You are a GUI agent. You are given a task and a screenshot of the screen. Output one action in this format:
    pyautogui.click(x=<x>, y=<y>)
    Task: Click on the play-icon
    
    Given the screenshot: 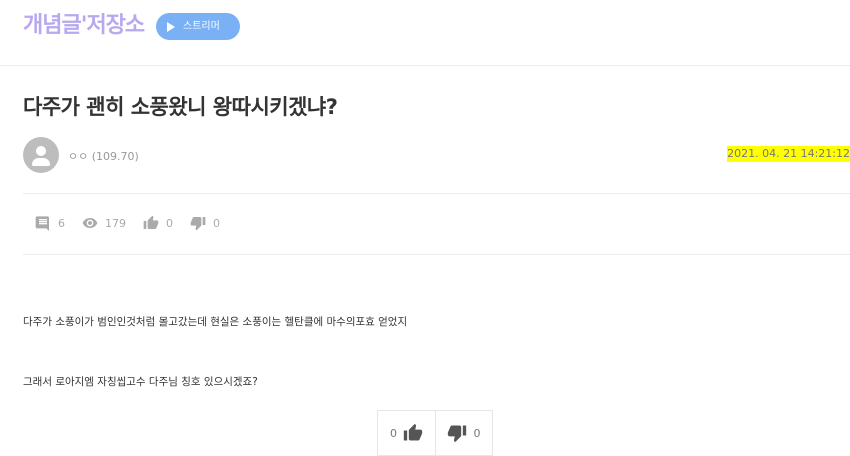 What is the action you would take?
    pyautogui.click(x=171, y=26)
    